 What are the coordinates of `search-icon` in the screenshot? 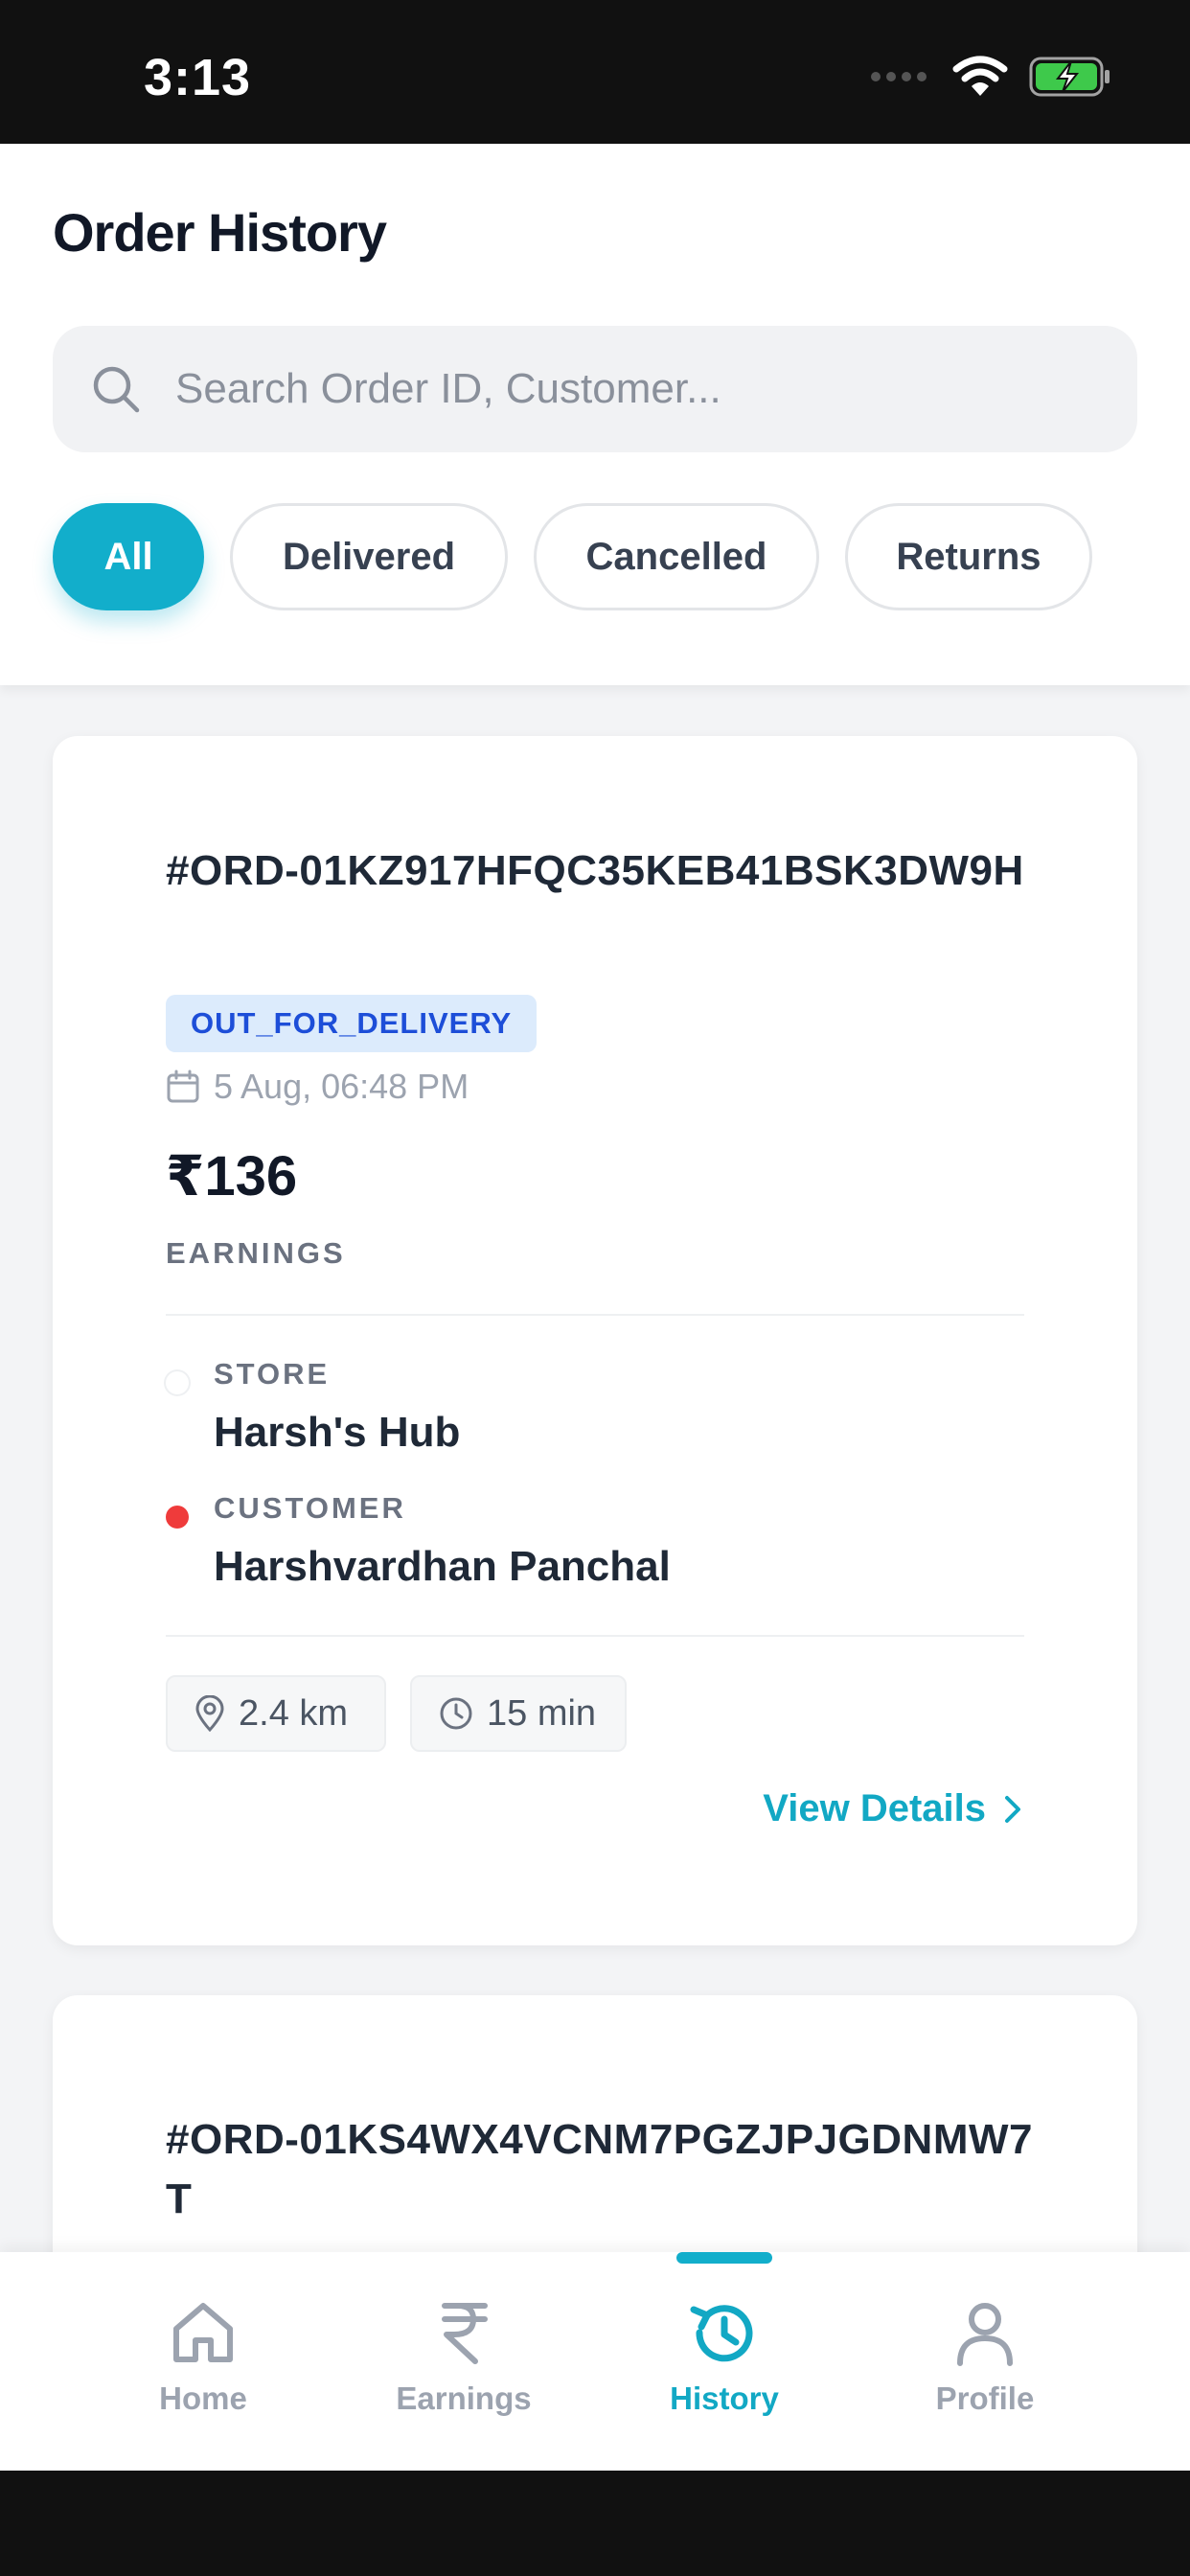 It's located at (117, 389).